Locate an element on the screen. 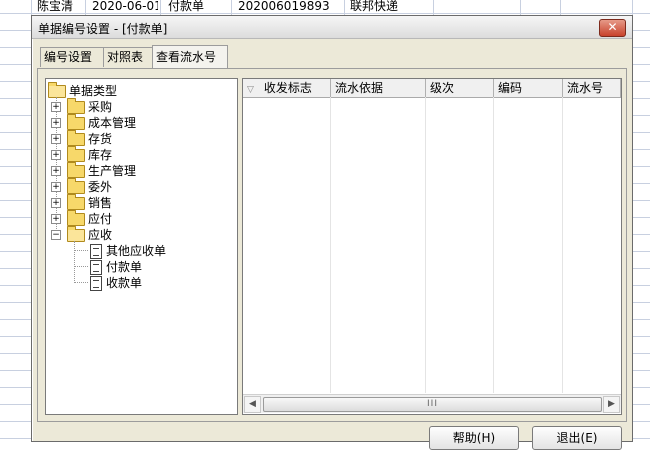  collapse-icon: − is located at coordinates (56, 235).